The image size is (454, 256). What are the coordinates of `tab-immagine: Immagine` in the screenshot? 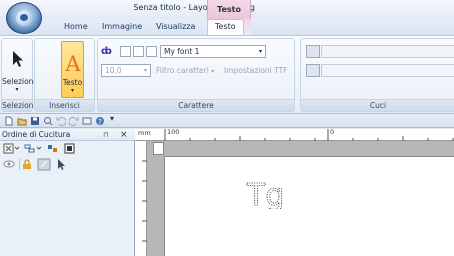 It's located at (122, 26).